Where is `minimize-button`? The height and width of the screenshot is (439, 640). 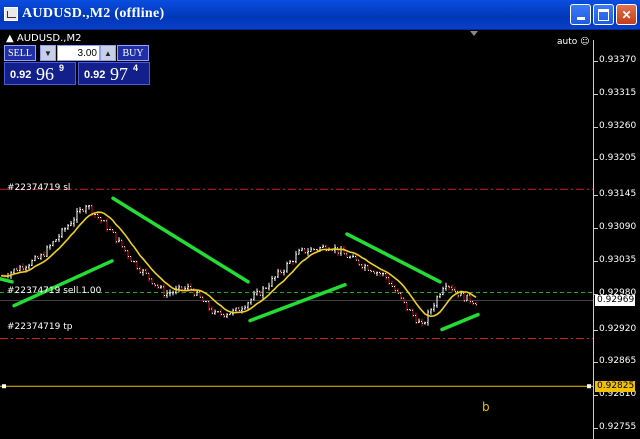 minimize-button is located at coordinates (580, 14).